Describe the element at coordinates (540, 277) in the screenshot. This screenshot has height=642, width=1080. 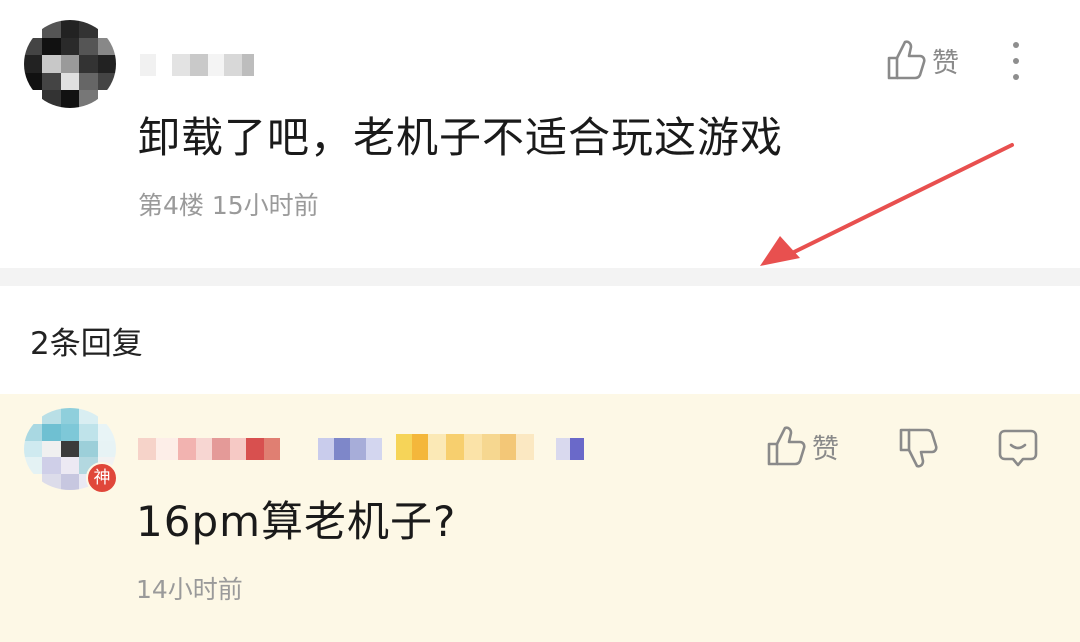
I see `section-divider` at that location.